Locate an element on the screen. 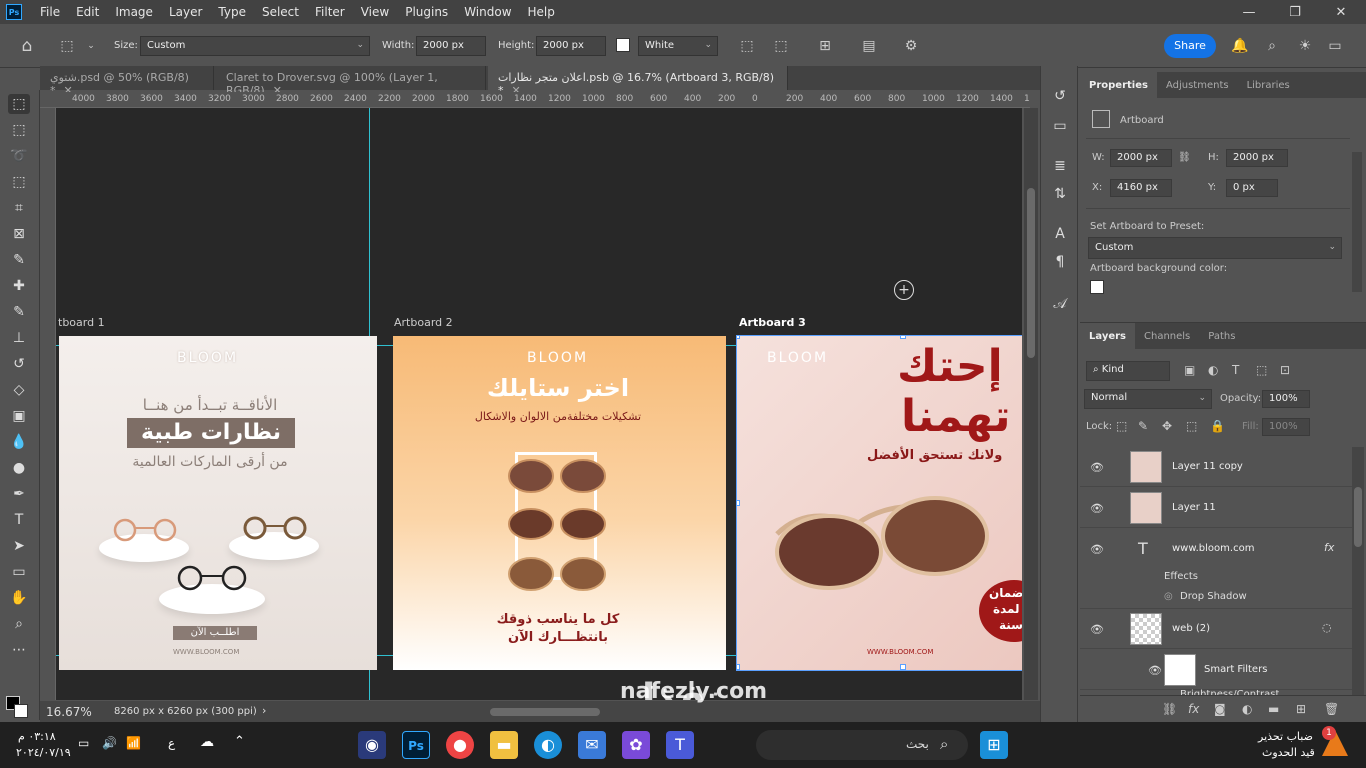  eye-icon: ◎ is located at coordinates (1168, 596).